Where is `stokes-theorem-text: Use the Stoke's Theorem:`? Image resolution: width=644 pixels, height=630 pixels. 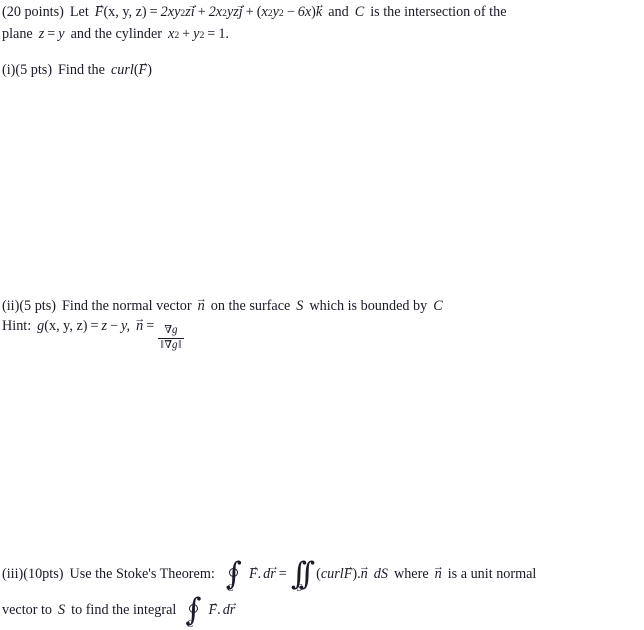
stokes-theorem-text: Use the Stoke's Theorem: is located at coordinates (142, 574).